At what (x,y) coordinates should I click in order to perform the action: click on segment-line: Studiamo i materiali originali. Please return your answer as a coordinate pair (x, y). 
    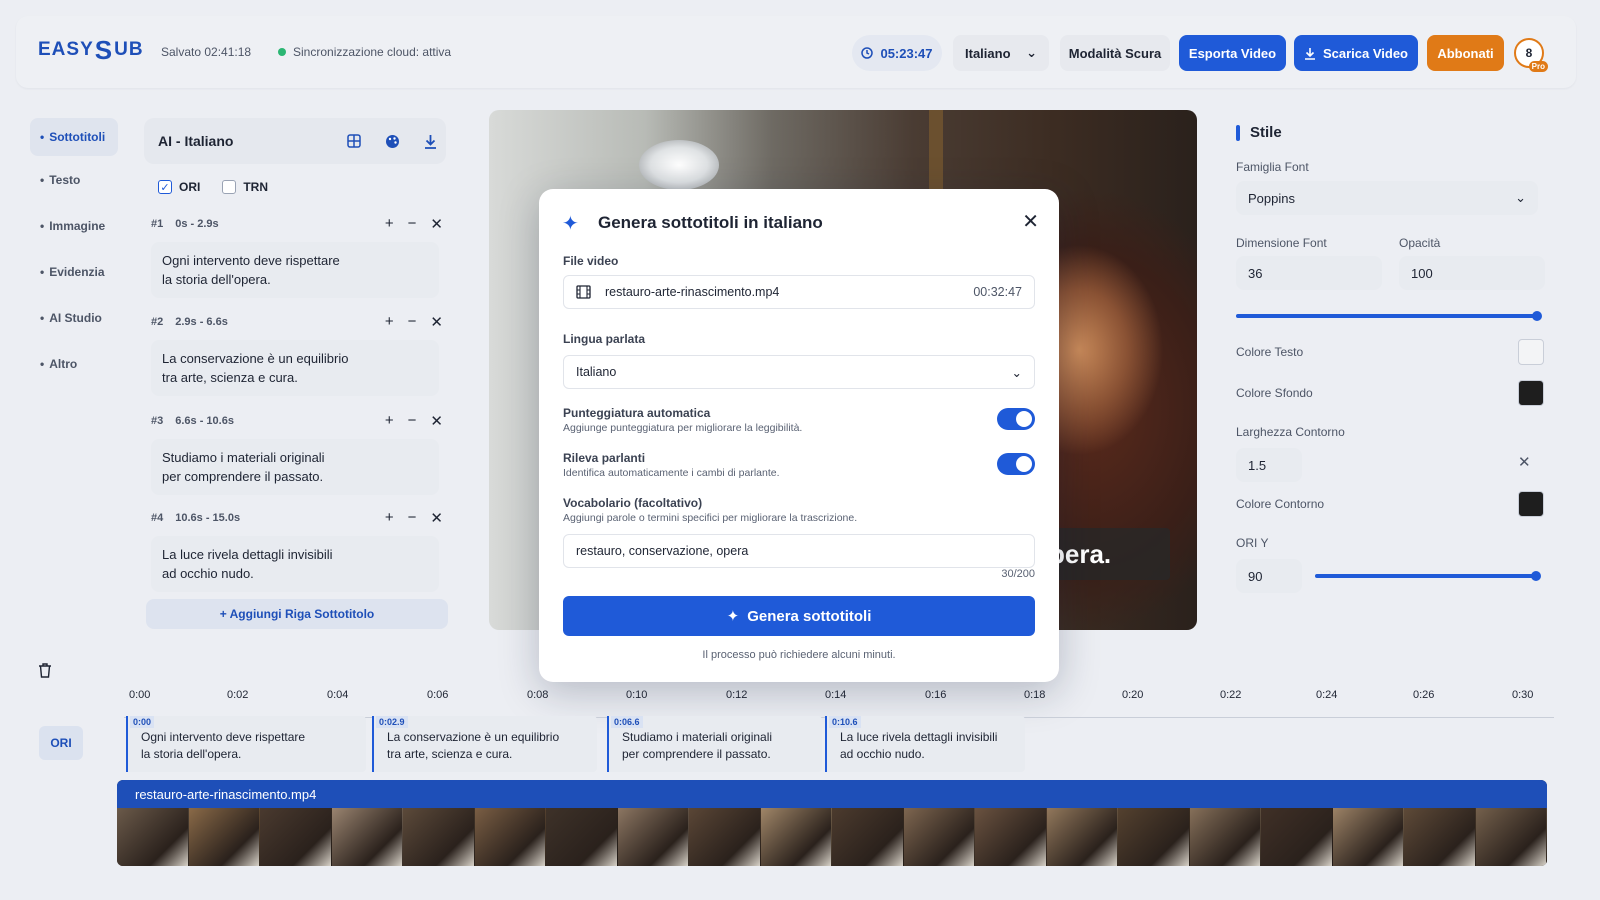
    Looking at the image, I should click on (243, 457).